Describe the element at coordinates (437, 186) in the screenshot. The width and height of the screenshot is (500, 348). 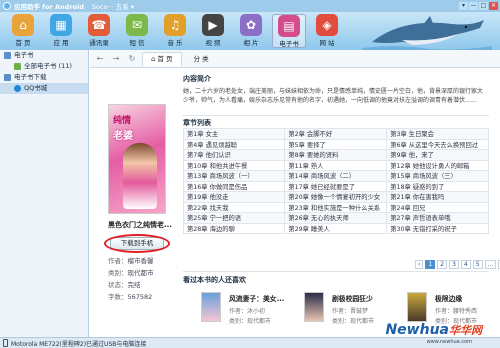
I see `chapter-link: 第18章 疑惑的到了` at that location.